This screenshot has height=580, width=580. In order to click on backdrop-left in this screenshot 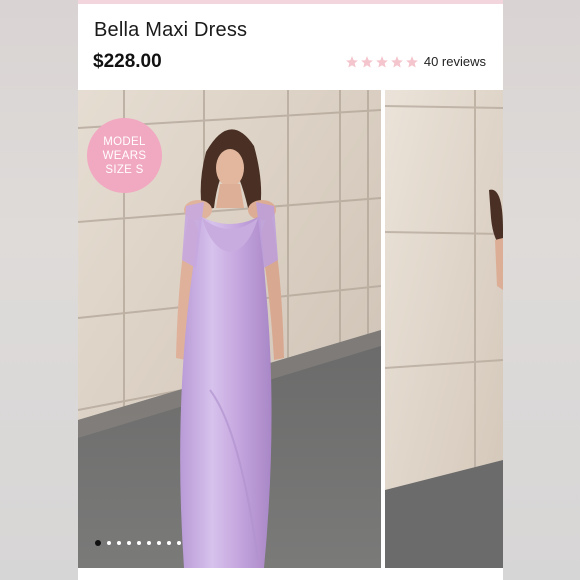, I will do `click(39, 290)`.